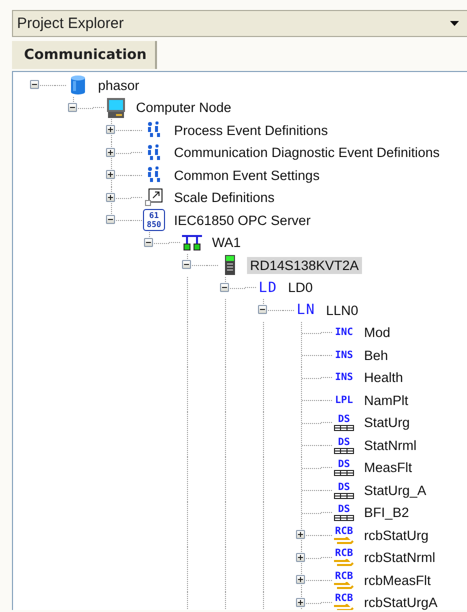 The width and height of the screenshot is (467, 612). Describe the element at coordinates (251, 130) in the screenshot. I see `tree-item: Process Event Definitions` at that location.